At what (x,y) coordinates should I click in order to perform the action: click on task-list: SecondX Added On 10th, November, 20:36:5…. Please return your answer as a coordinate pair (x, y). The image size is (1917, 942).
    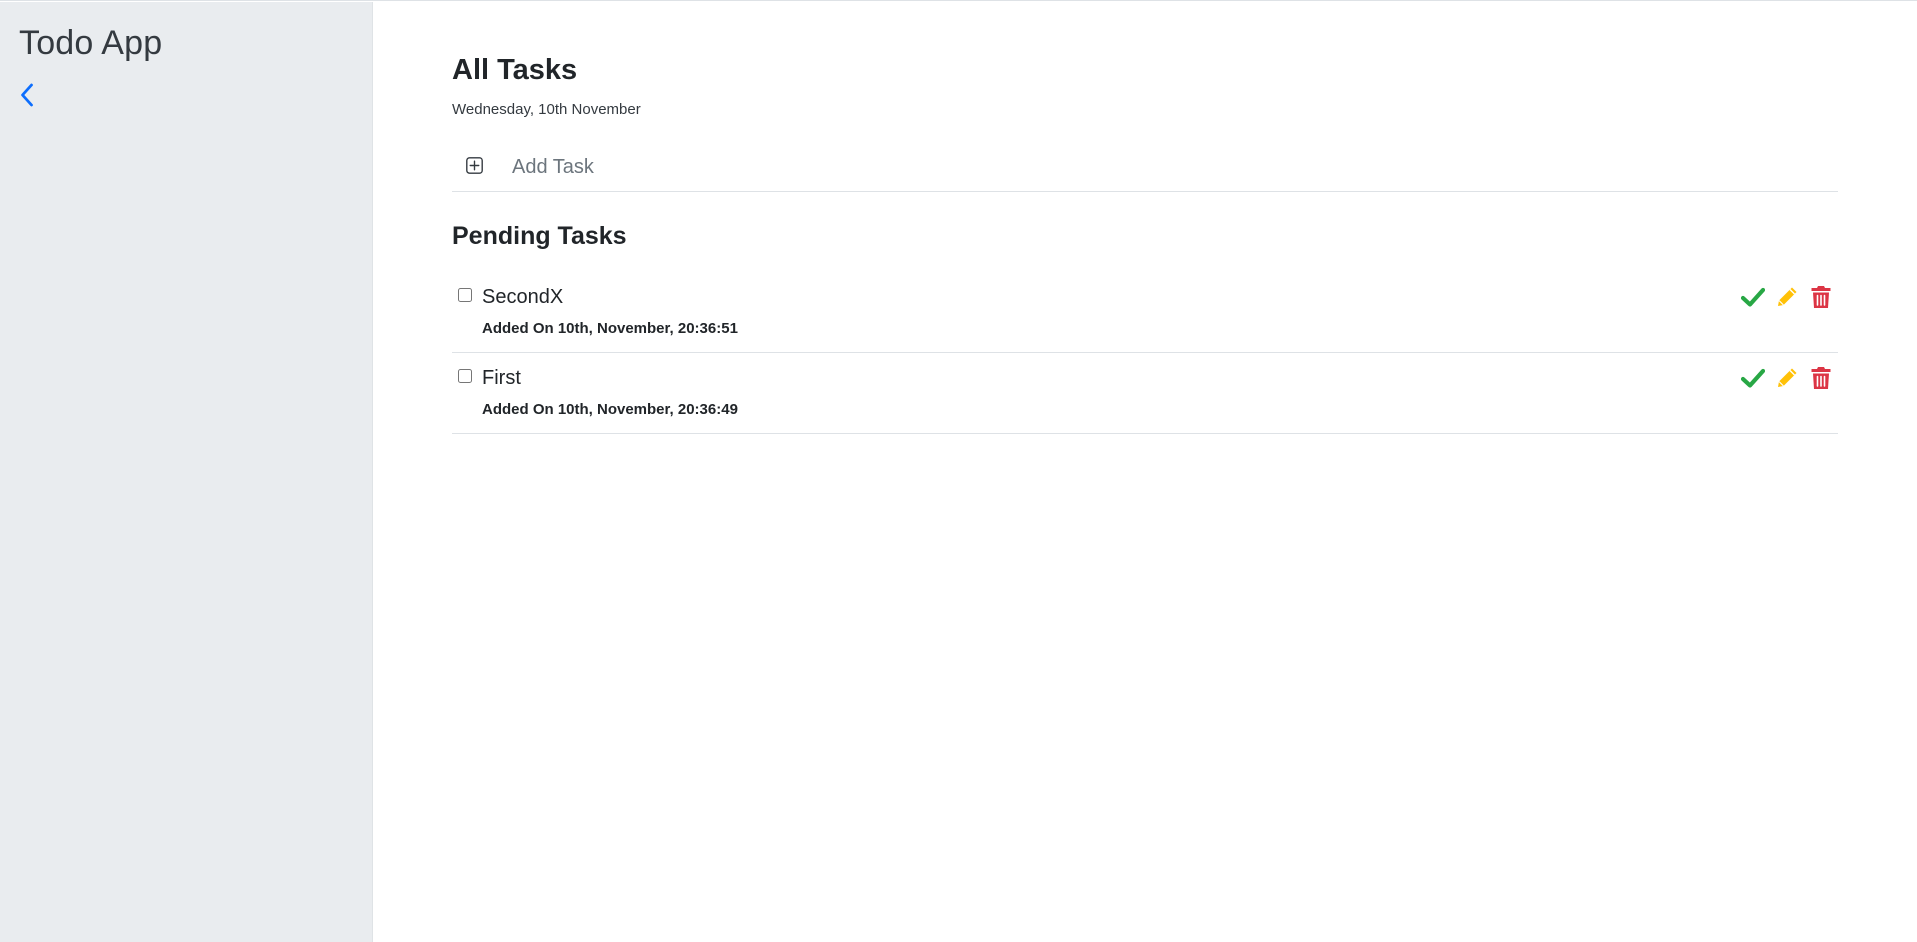
    Looking at the image, I should click on (1145, 353).